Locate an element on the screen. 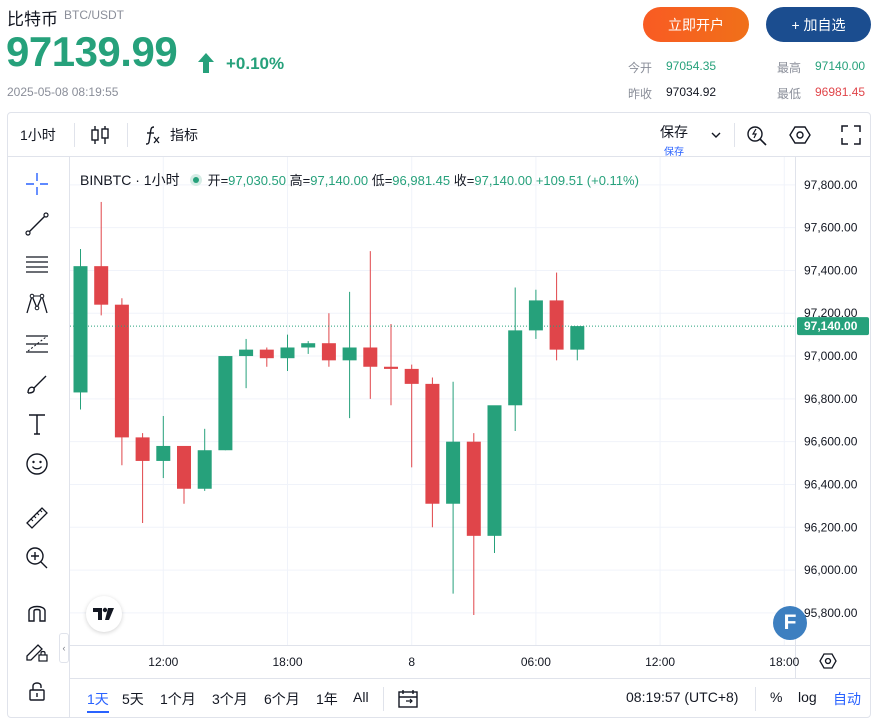 This screenshot has height=724, width=877. crosshair-icon is located at coordinates (37, 184).